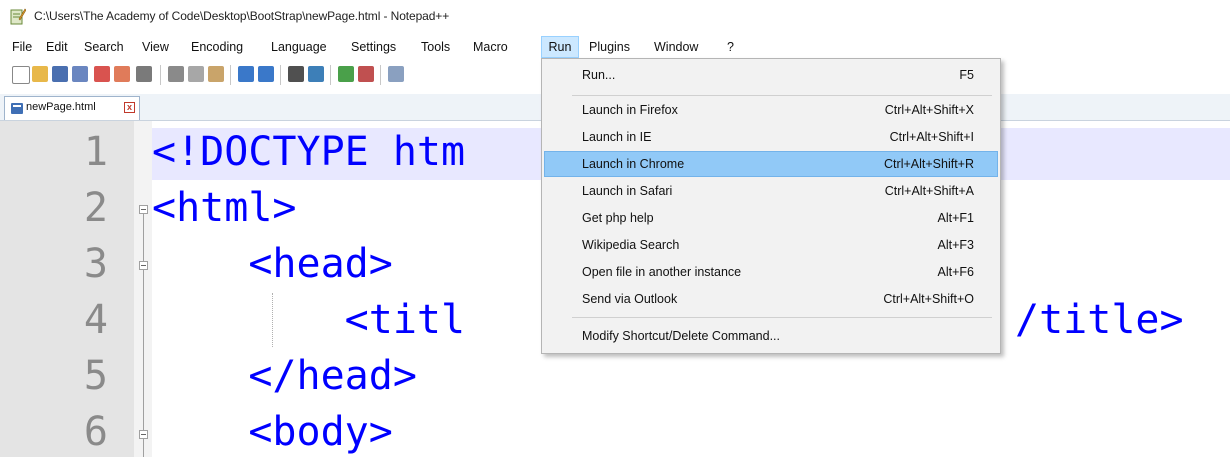 The image size is (1230, 457). Describe the element at coordinates (435, 47) in the screenshot. I see `menu-tools: Tools` at that location.